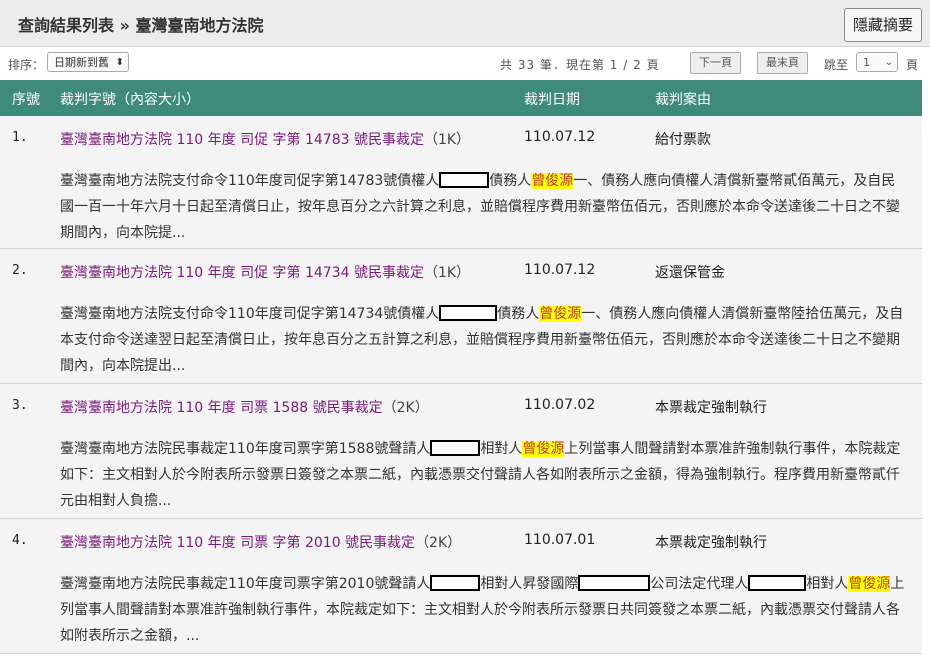  What do you see at coordinates (614, 65) in the screenshot?
I see `current-page: 1` at bounding box center [614, 65].